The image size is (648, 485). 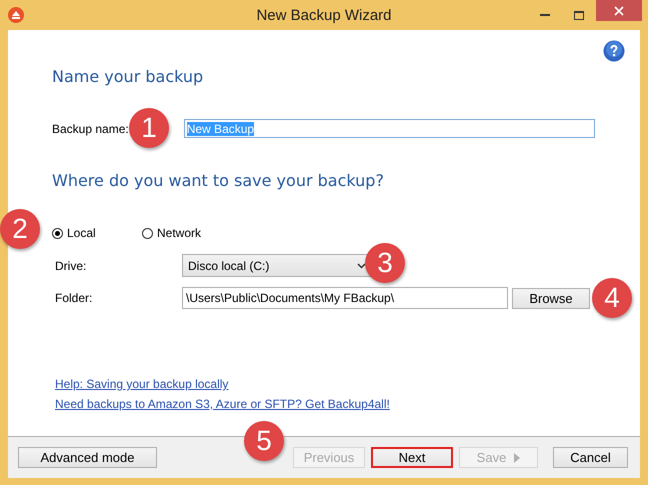 What do you see at coordinates (590, 457) in the screenshot?
I see `dialog-button: Cancel` at bounding box center [590, 457].